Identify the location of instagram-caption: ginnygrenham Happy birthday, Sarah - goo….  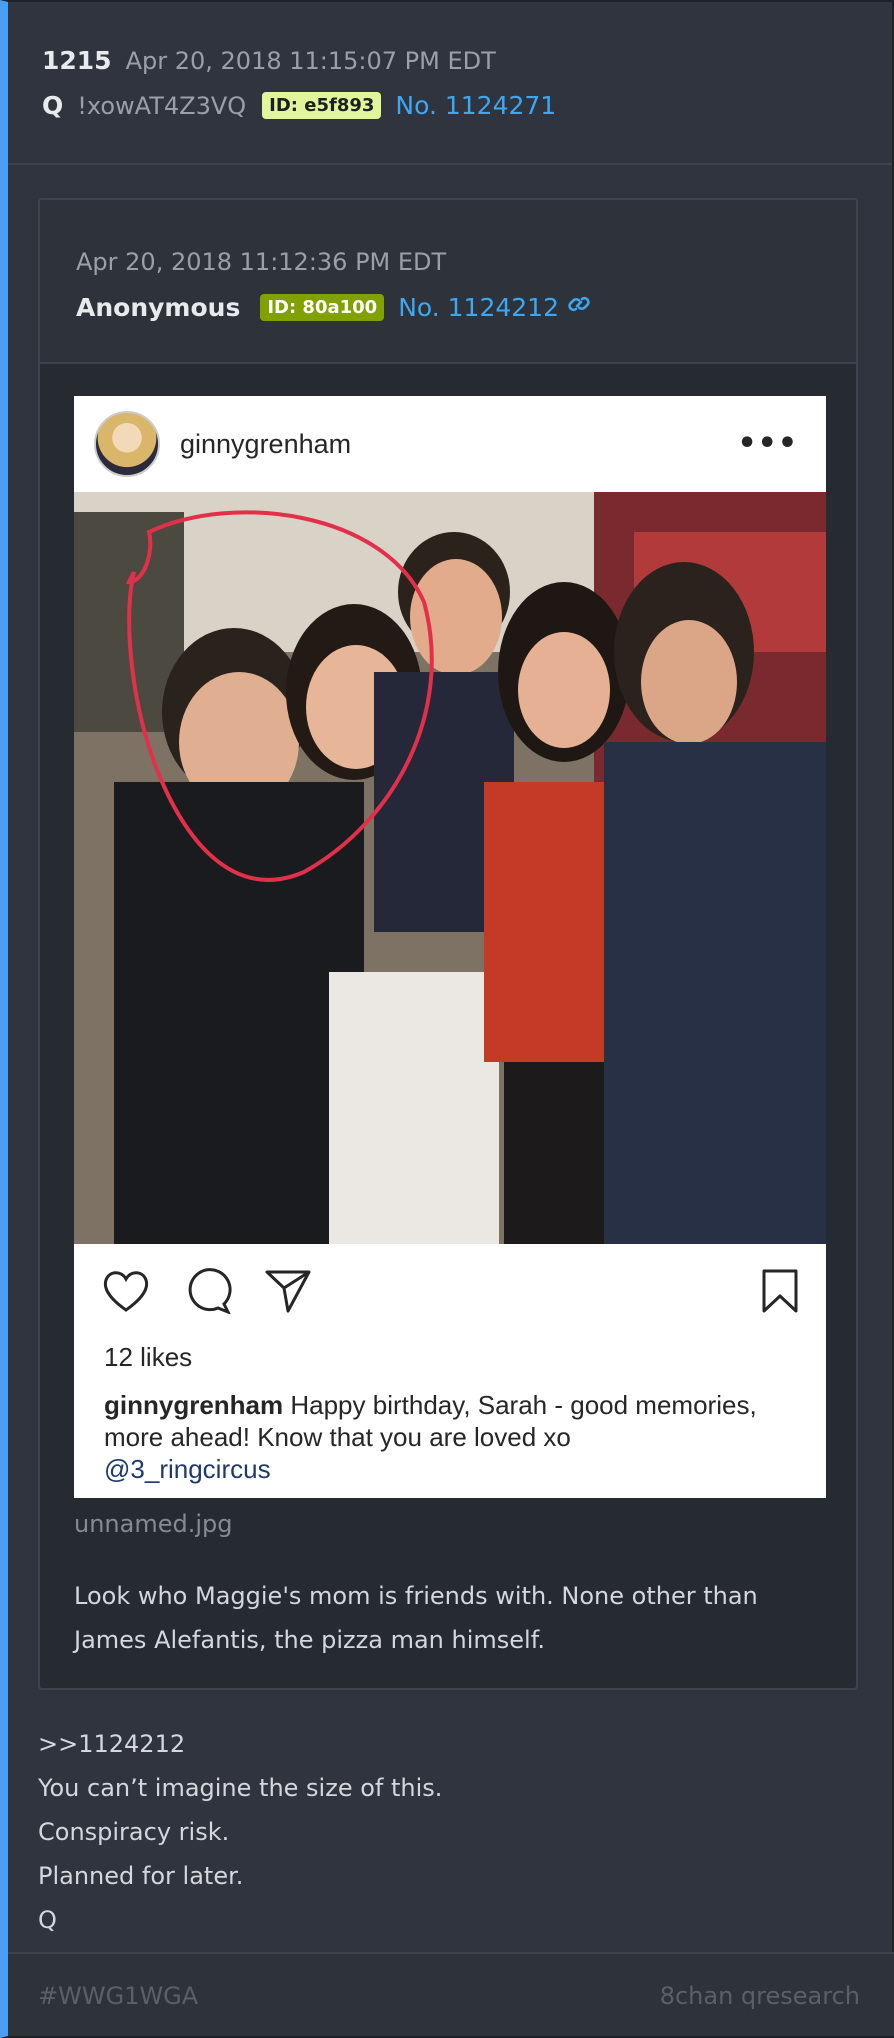
(450, 1429).